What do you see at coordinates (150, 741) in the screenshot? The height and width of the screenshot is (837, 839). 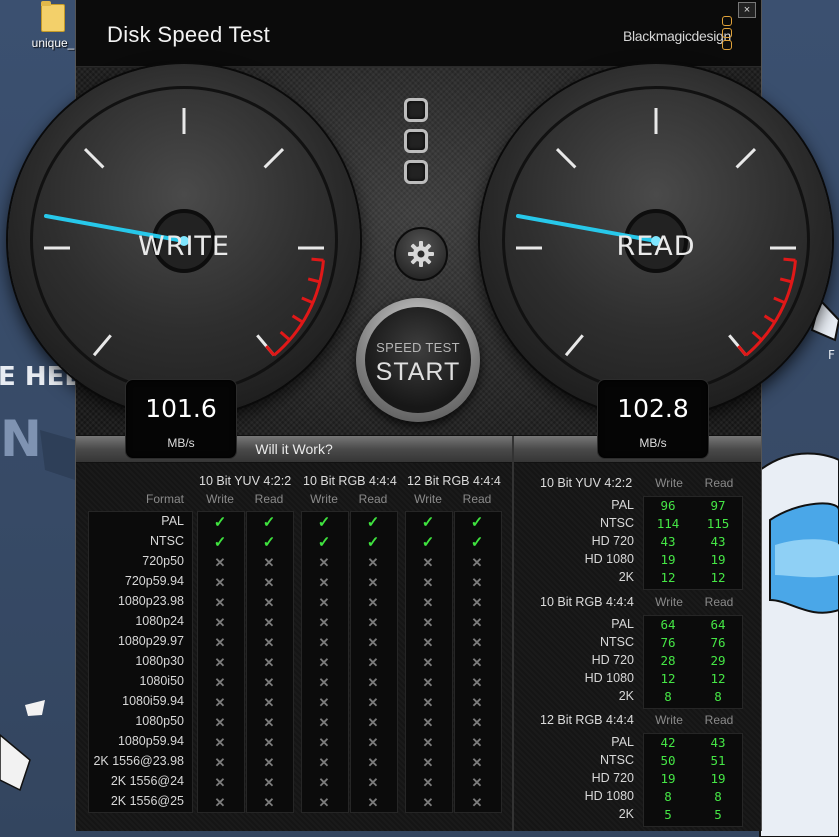 I see `format-row-label: 1080p59.94` at bounding box center [150, 741].